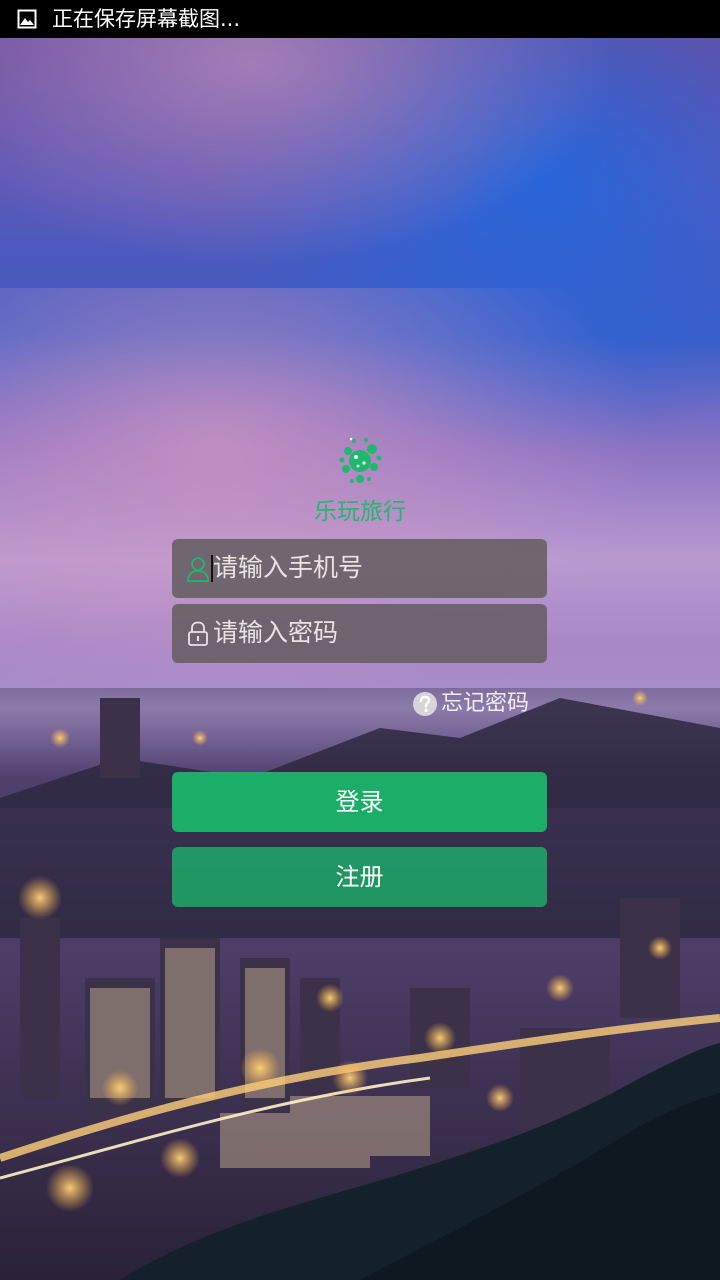 This screenshot has height=1280, width=720. I want to click on image-icon, so click(27, 19).